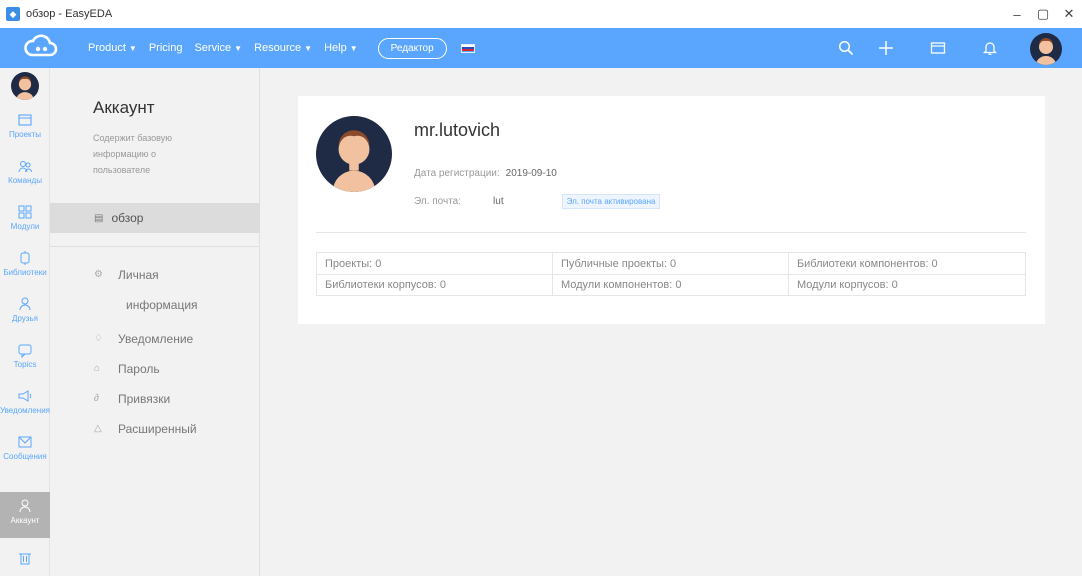  I want to click on search-icon, so click(846, 48).